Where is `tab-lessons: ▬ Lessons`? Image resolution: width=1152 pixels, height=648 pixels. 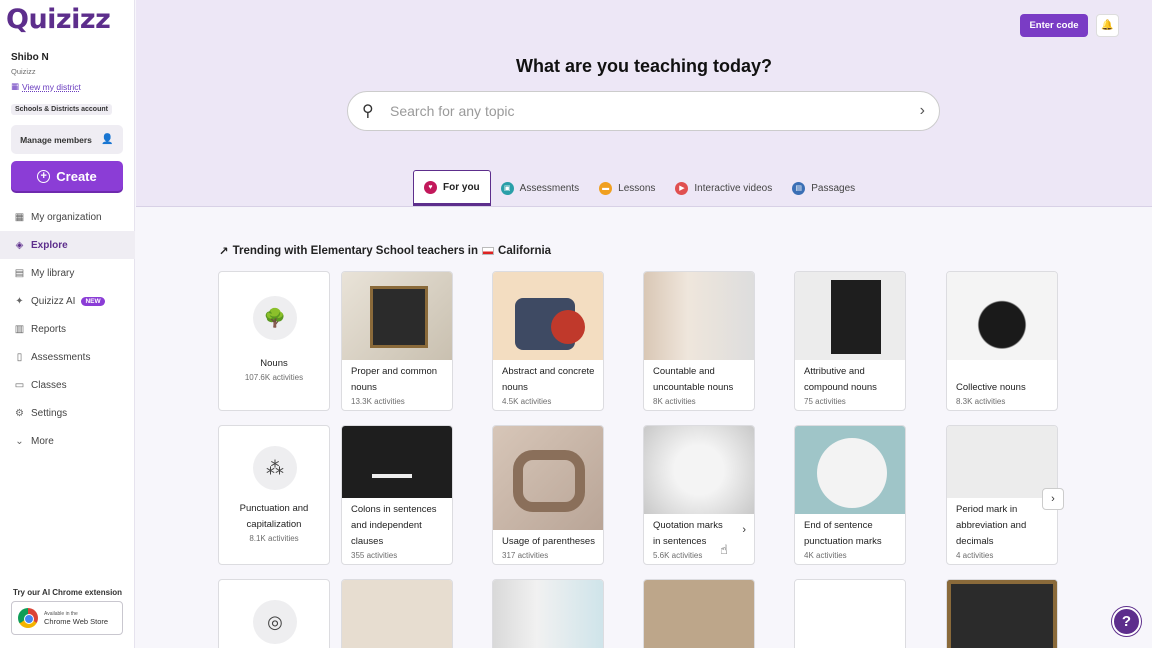
tab-lessons: ▬ Lessons is located at coordinates (627, 188).